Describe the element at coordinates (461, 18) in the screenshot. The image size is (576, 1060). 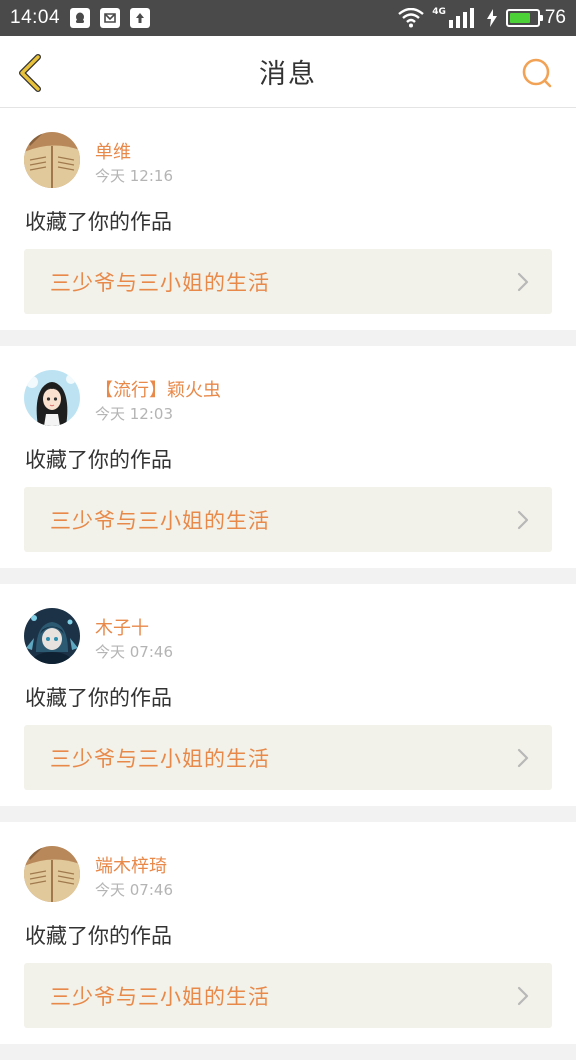
I see `signal-icon` at that location.